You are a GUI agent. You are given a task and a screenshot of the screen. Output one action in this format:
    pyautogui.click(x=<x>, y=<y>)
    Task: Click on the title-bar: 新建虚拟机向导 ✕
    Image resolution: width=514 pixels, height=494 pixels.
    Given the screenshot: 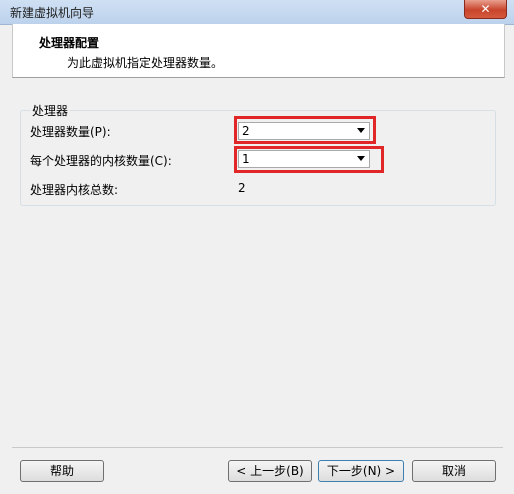 What is the action you would take?
    pyautogui.click(x=257, y=12)
    